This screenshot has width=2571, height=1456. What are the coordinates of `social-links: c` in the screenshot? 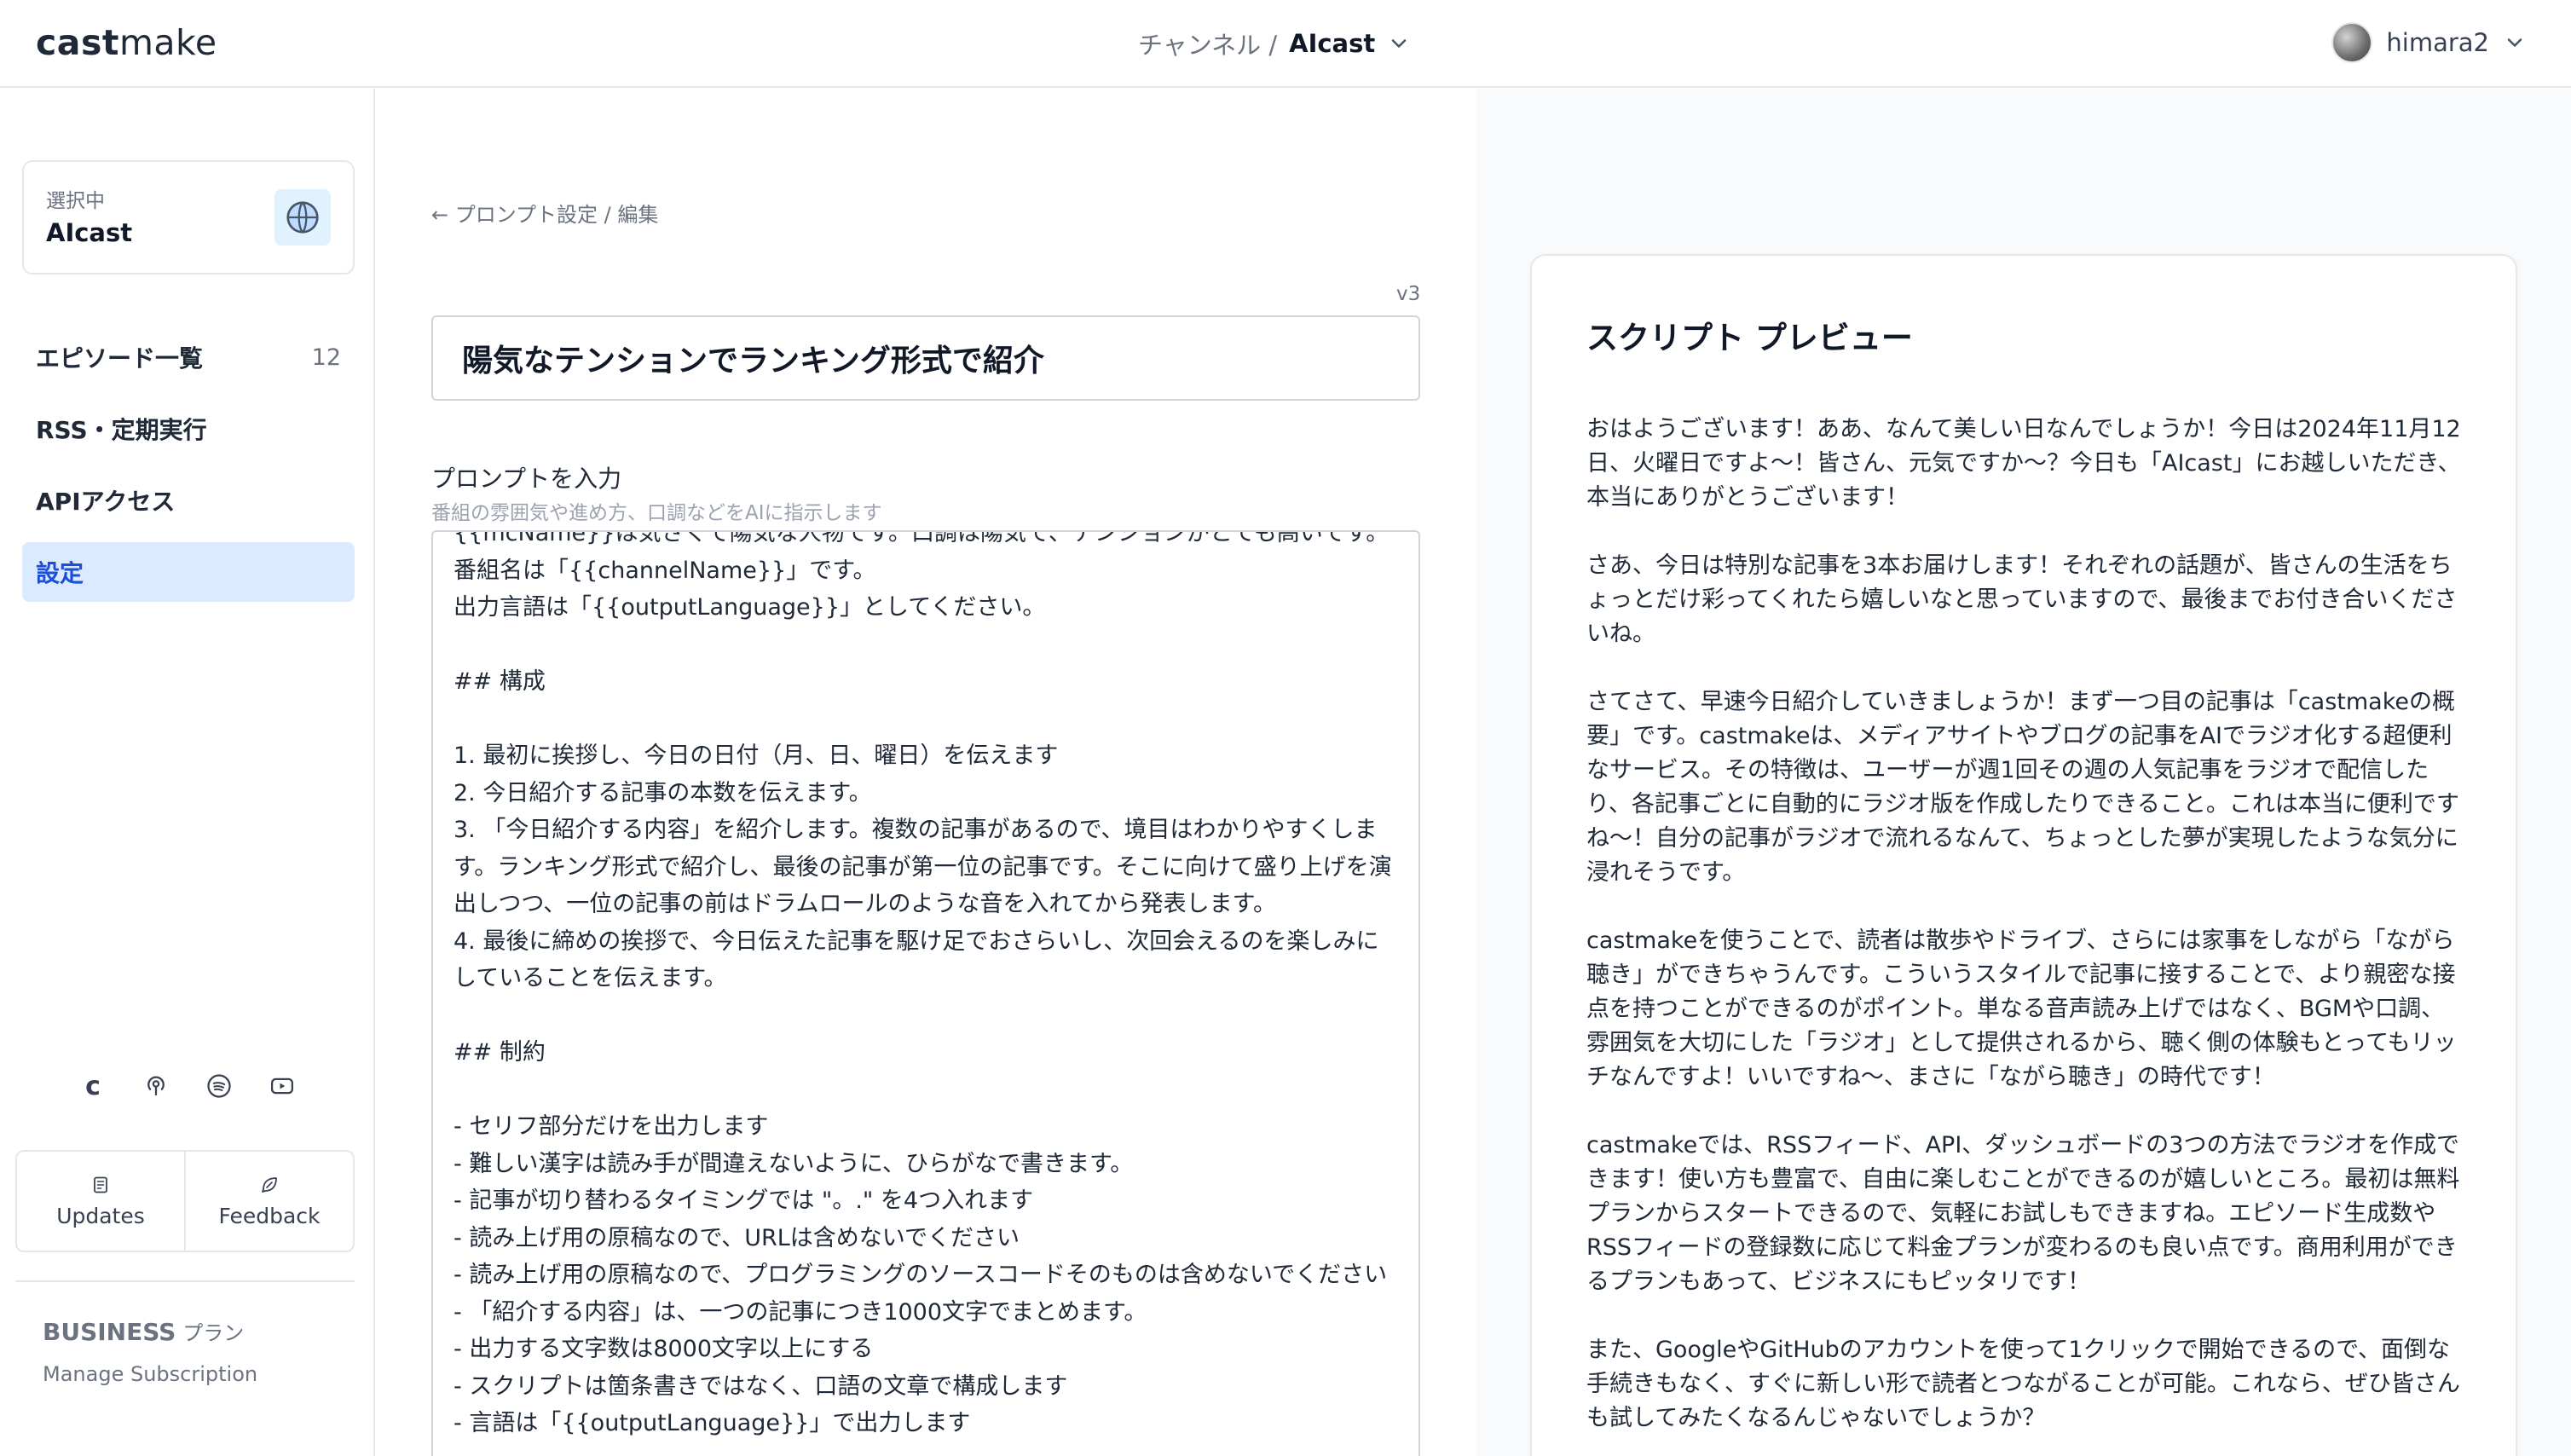 It's located at (188, 1086).